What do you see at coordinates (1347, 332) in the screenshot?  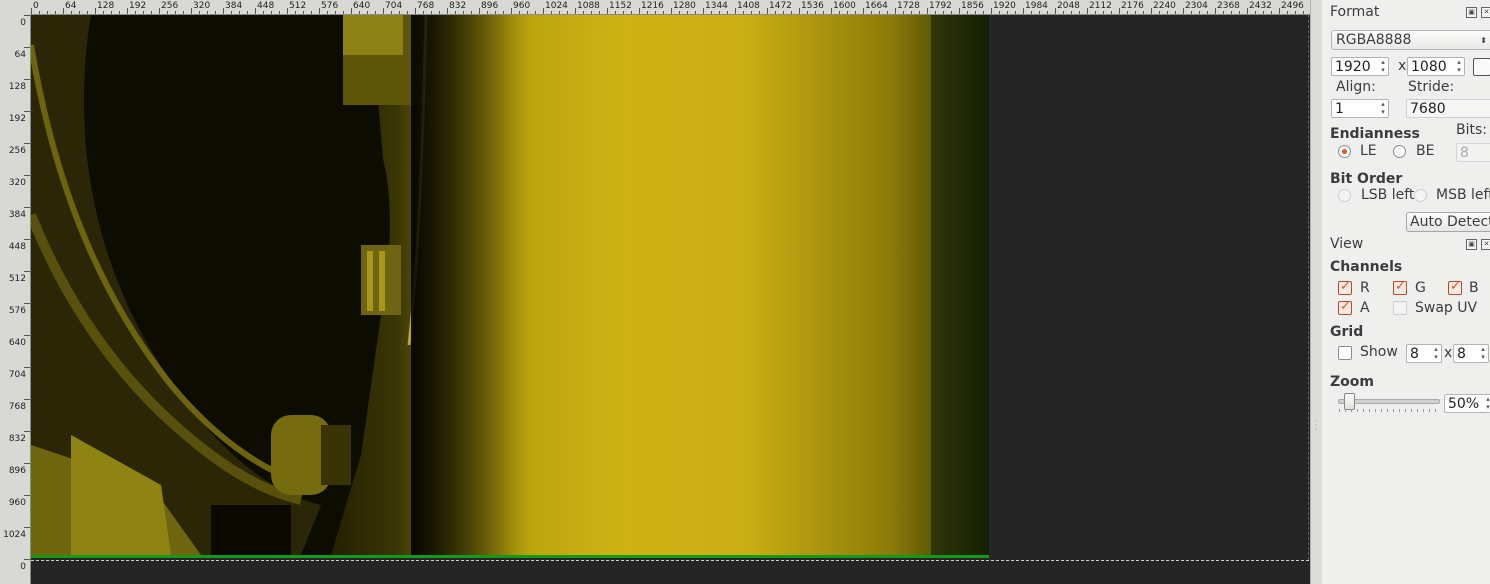 I see `grid-label: Grid` at bounding box center [1347, 332].